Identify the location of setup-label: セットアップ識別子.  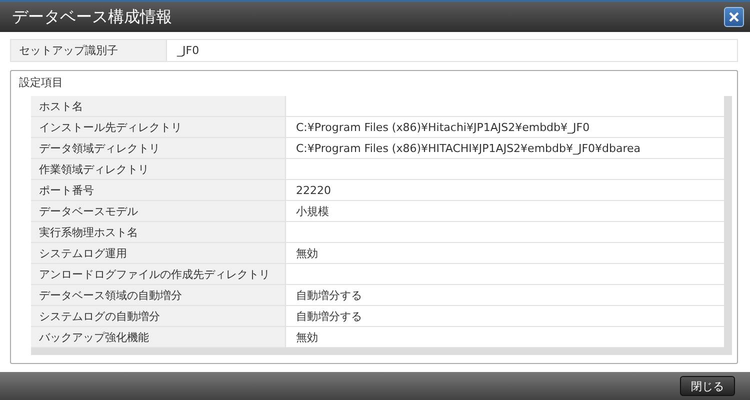
(89, 50).